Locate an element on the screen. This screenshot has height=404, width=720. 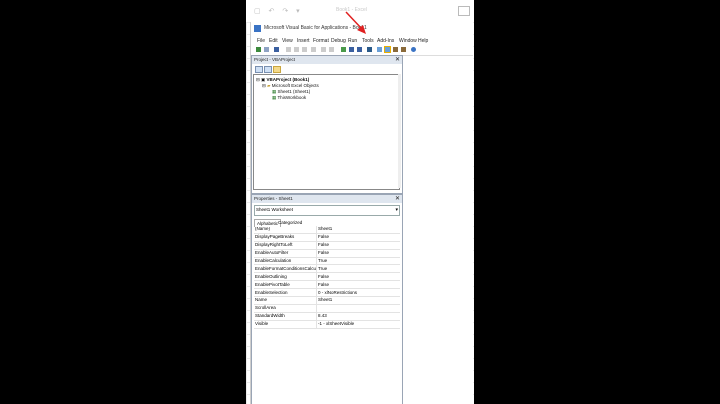
property-row: Name Sheet1 is located at coordinates (327, 300).